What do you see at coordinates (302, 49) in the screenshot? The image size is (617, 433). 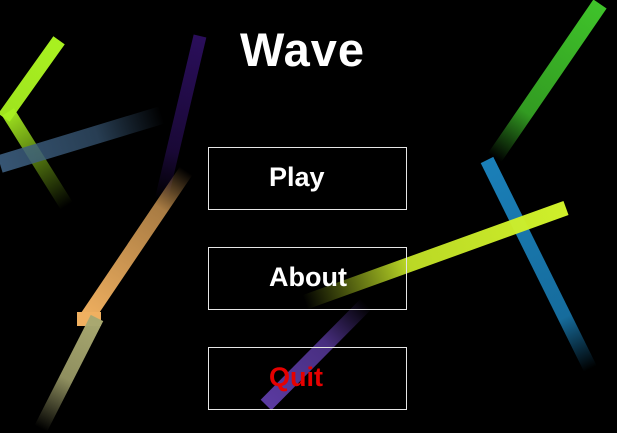 I see `game-title: Wave` at bounding box center [302, 49].